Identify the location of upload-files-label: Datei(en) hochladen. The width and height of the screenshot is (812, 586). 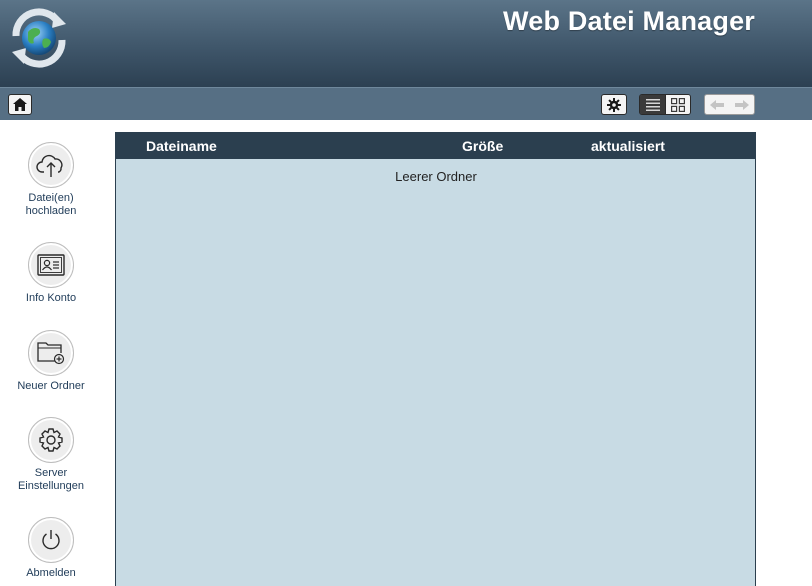
(51, 204).